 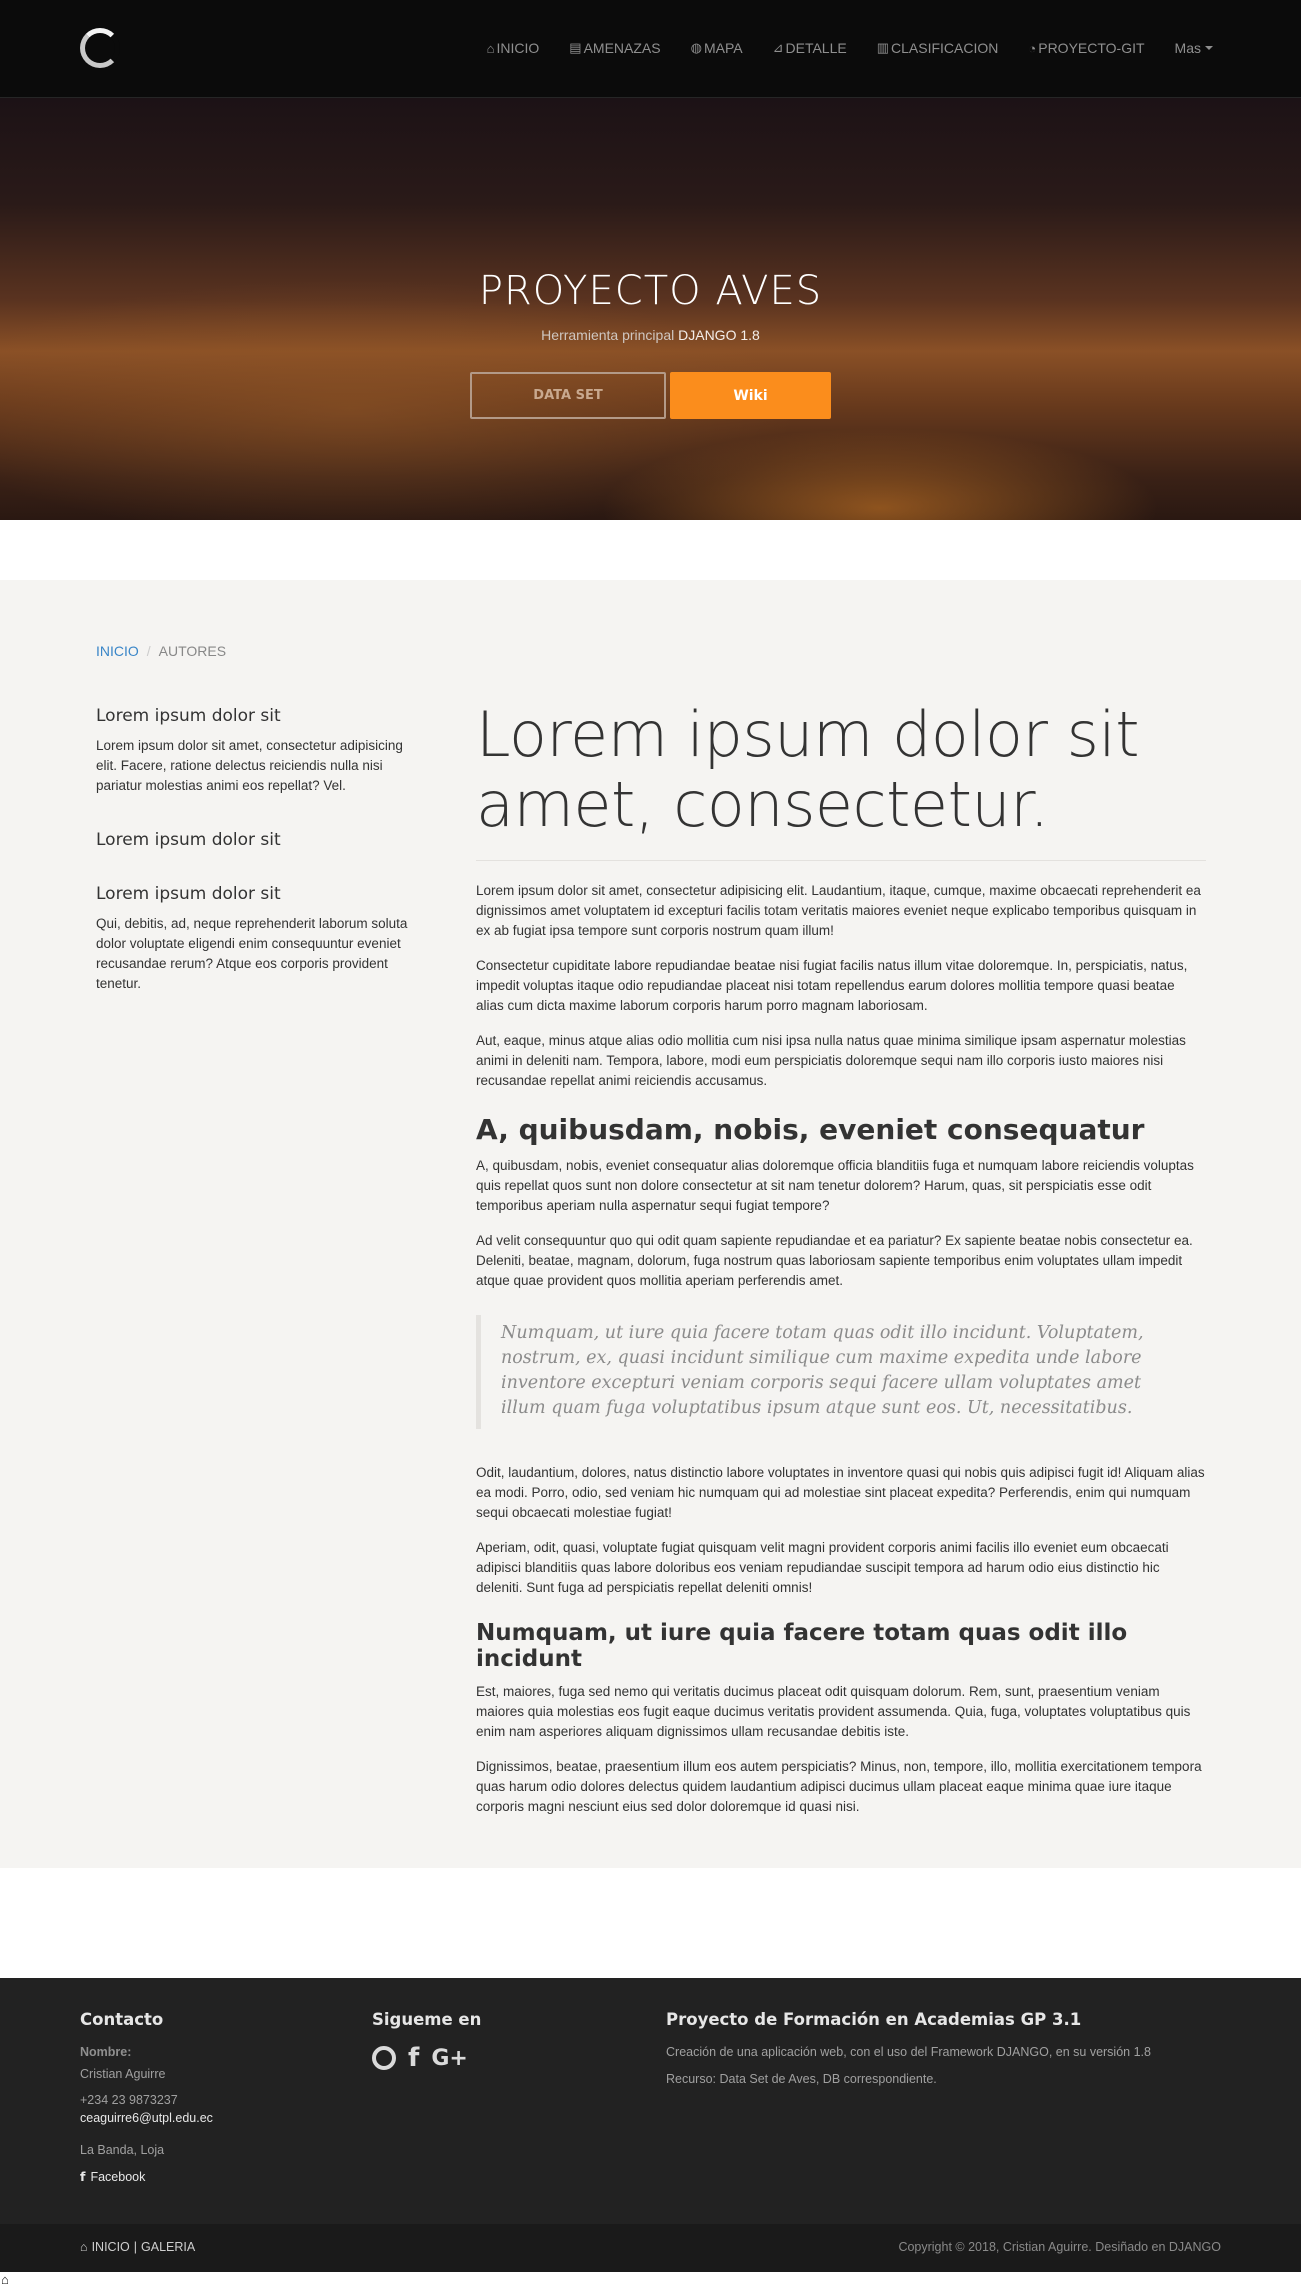 I want to click on footer-heading: Contacto, so click(x=122, y=2019).